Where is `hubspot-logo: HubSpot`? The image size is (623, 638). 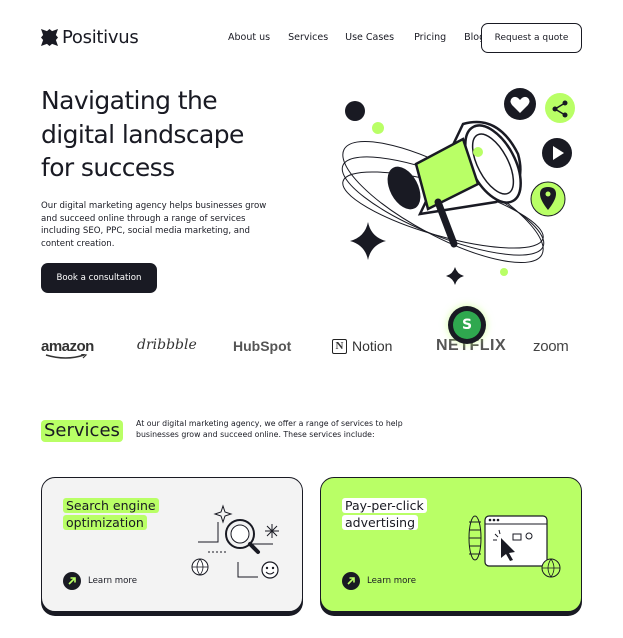
hubspot-logo: HubSpot is located at coordinates (262, 346).